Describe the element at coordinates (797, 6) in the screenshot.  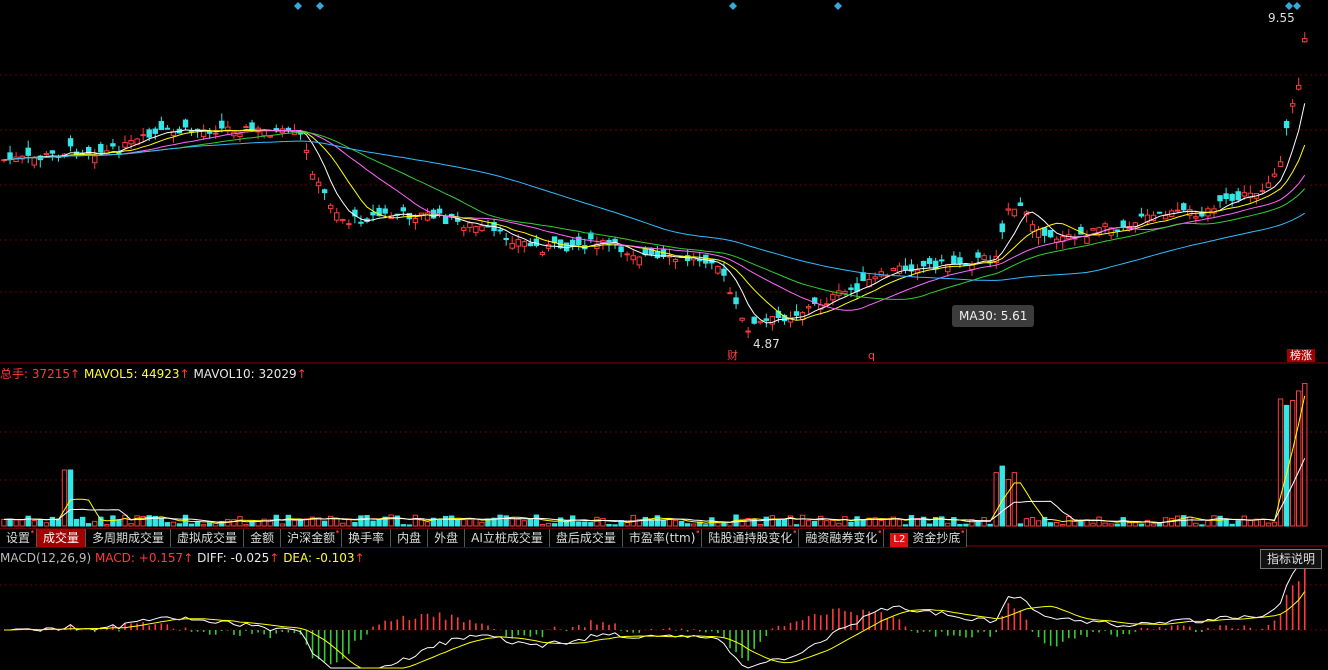
I see `event-markers` at that location.